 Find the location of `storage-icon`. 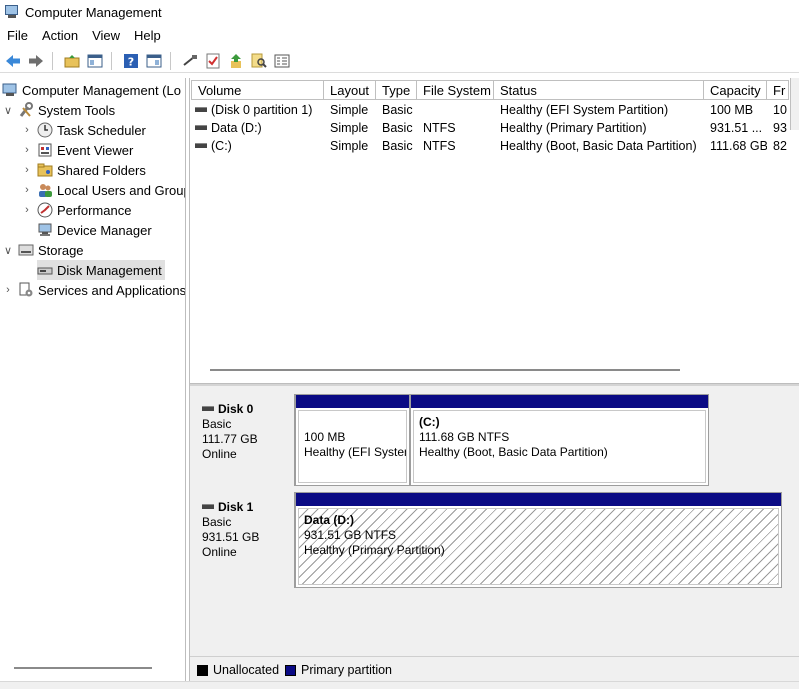

storage-icon is located at coordinates (26, 250).